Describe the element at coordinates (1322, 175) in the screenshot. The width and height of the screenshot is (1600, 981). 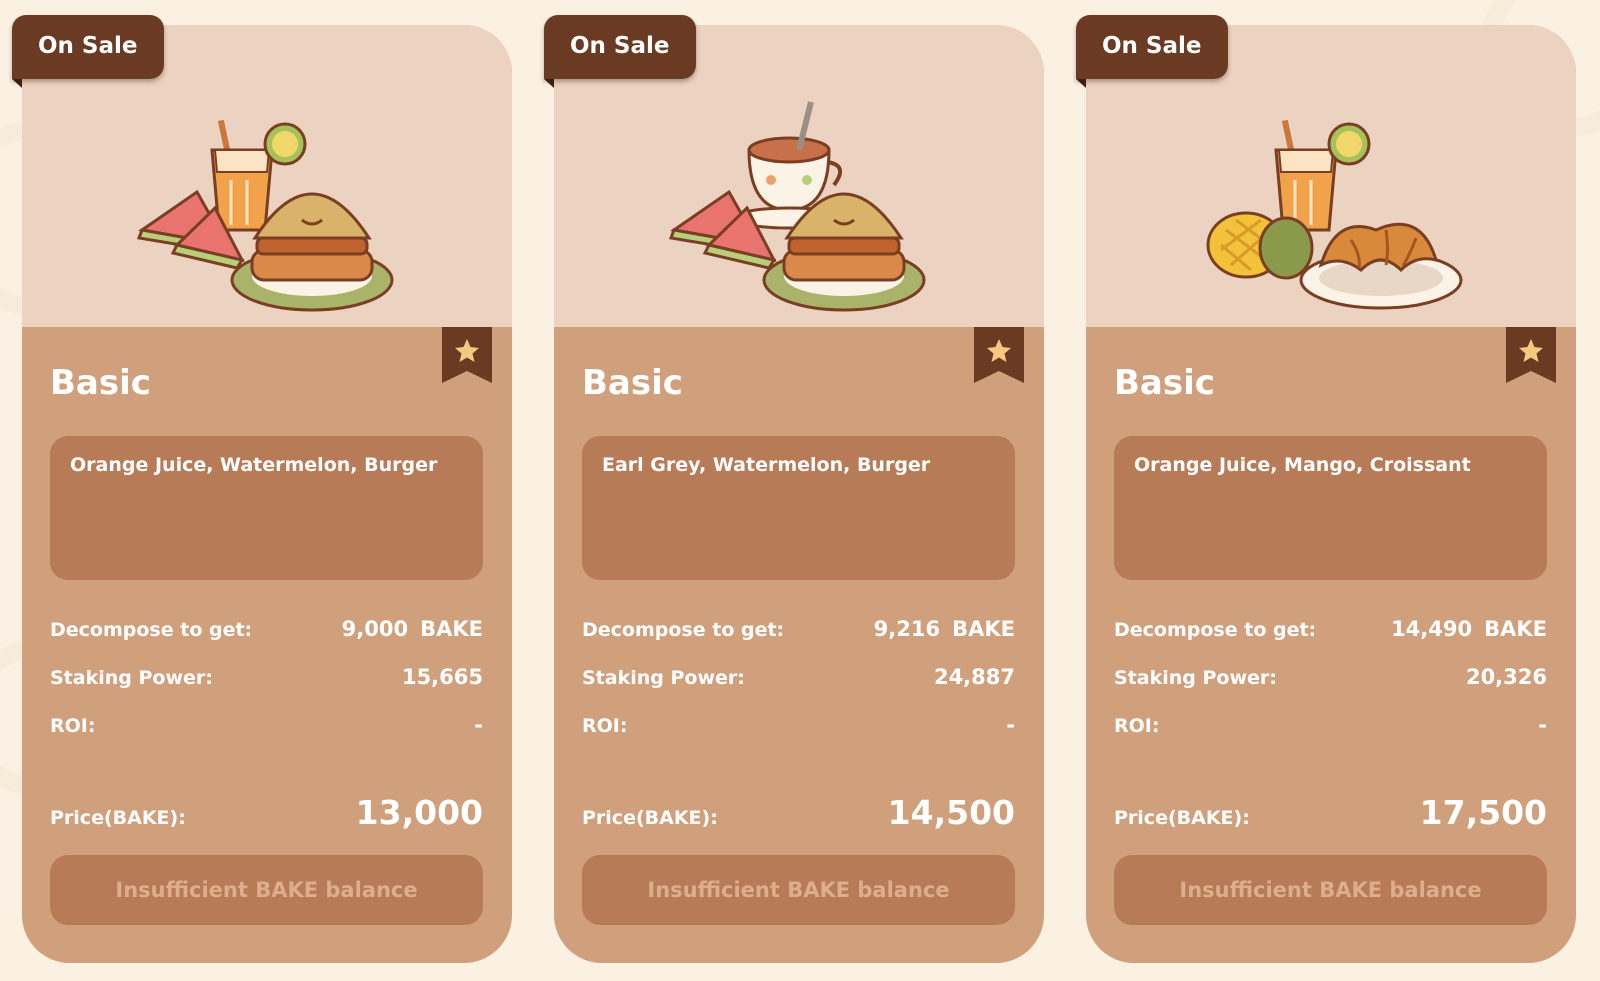
I see `orange-juice-icon` at that location.